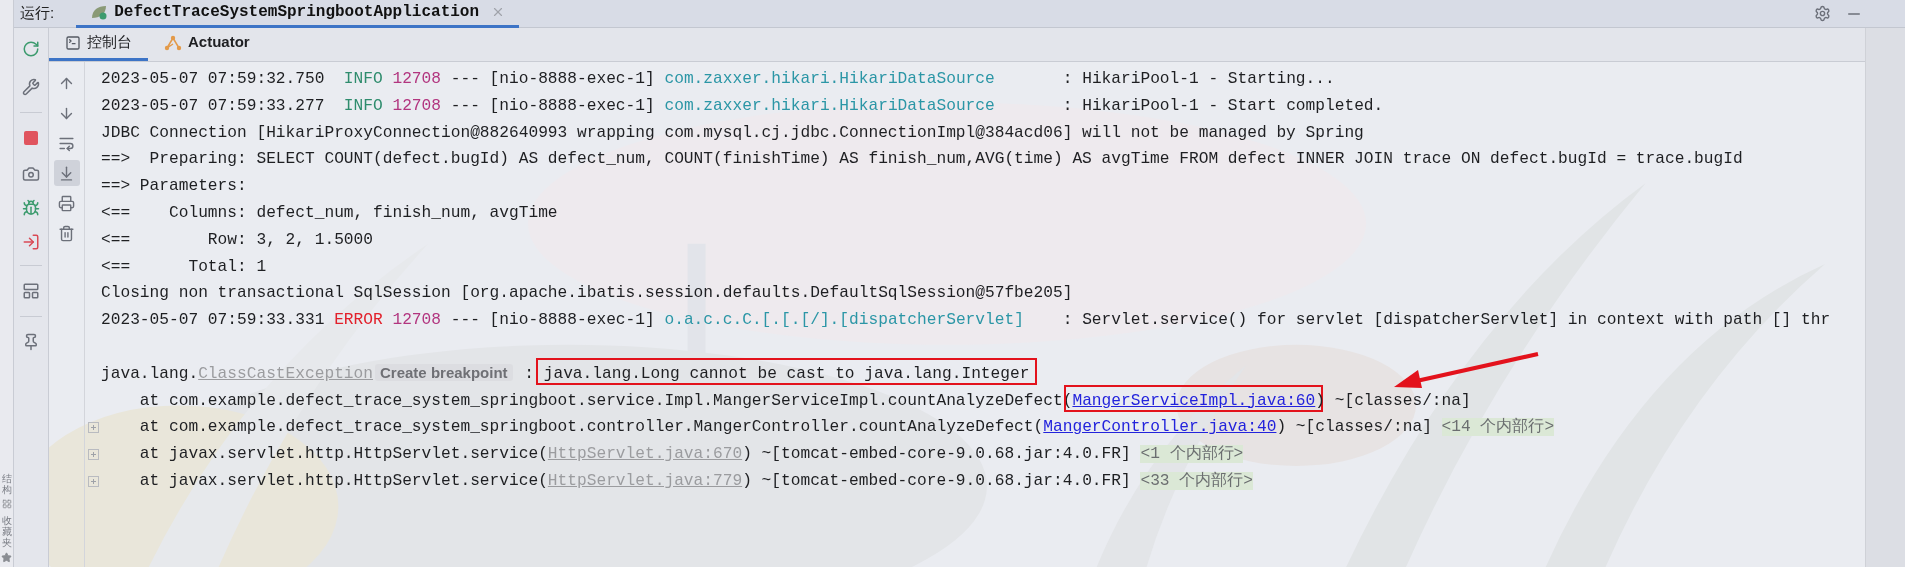 This screenshot has width=1905, height=567. Describe the element at coordinates (73, 42) in the screenshot. I see `console-icon` at that location.